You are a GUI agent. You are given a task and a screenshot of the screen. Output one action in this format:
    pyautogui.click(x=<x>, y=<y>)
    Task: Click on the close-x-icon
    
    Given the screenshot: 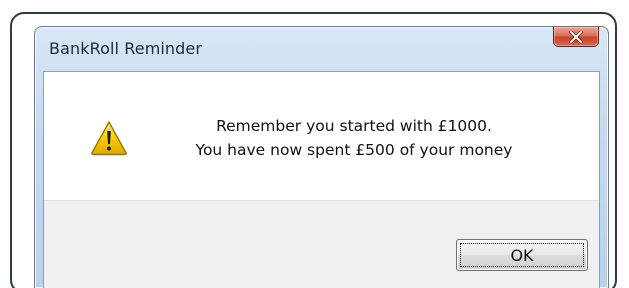 What is the action you would take?
    pyautogui.click(x=576, y=36)
    